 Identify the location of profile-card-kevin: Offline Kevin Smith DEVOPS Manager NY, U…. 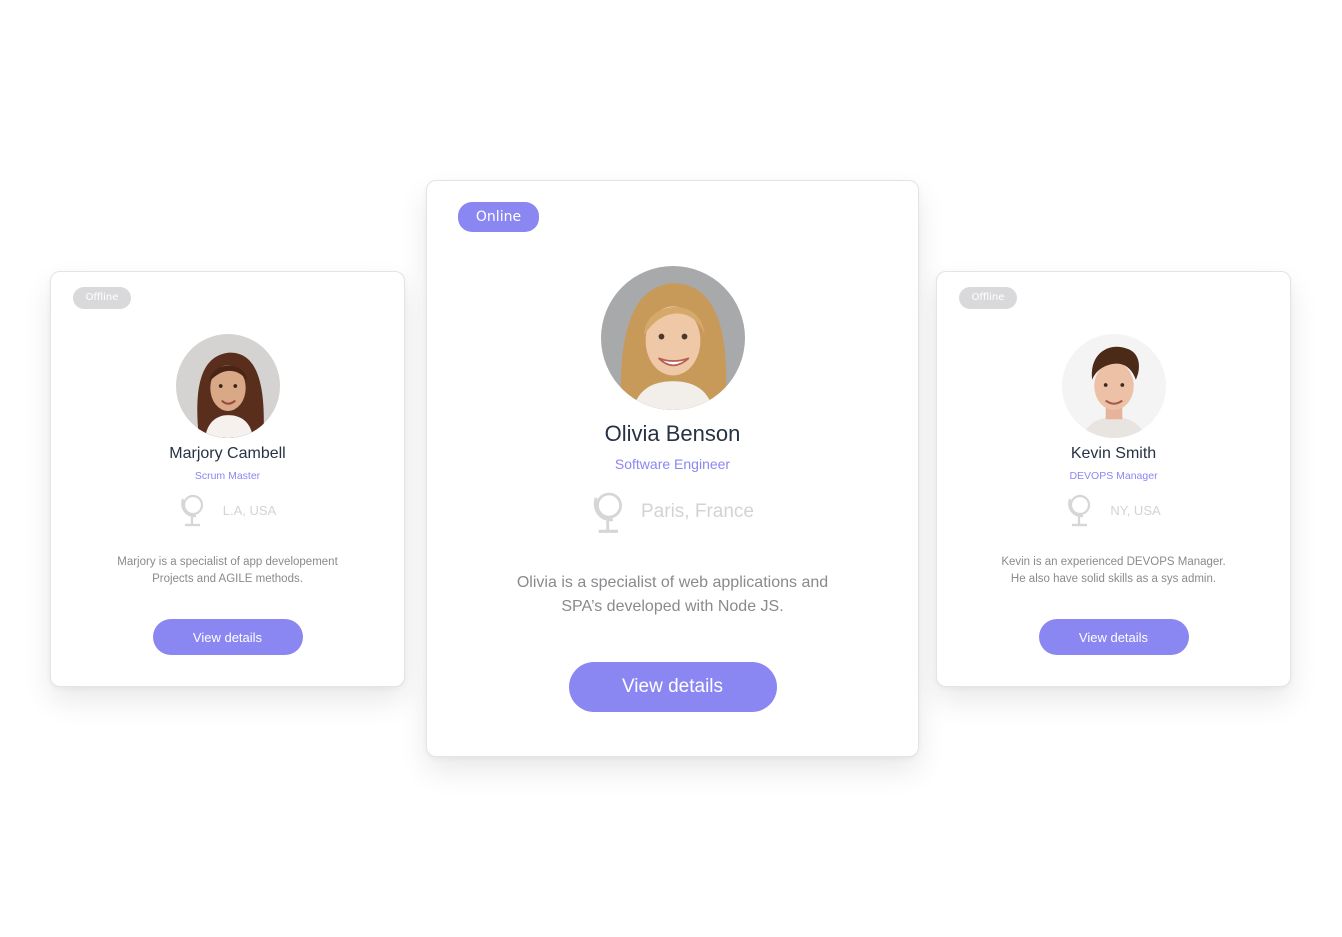
(1113, 479).